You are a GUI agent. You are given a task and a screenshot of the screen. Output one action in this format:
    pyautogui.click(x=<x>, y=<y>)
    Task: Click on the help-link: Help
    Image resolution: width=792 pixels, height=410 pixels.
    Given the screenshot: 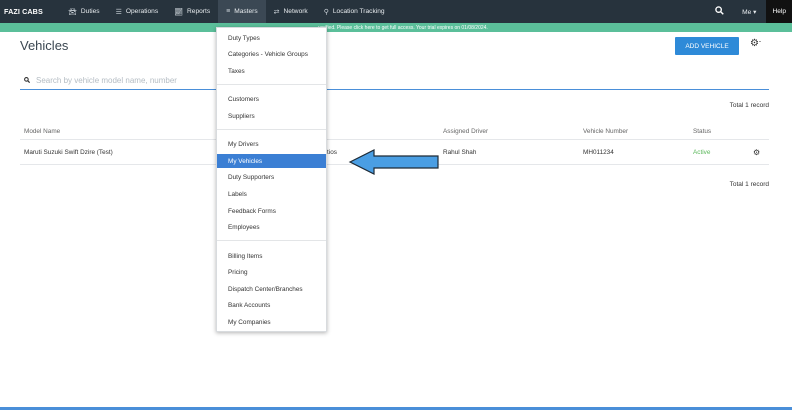 What is the action you would take?
    pyautogui.click(x=779, y=11)
    